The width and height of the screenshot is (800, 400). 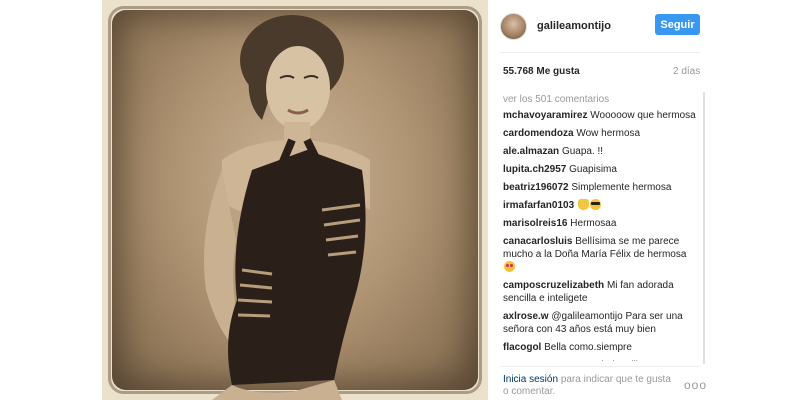 I want to click on comments-scrollbar, so click(x=704, y=228).